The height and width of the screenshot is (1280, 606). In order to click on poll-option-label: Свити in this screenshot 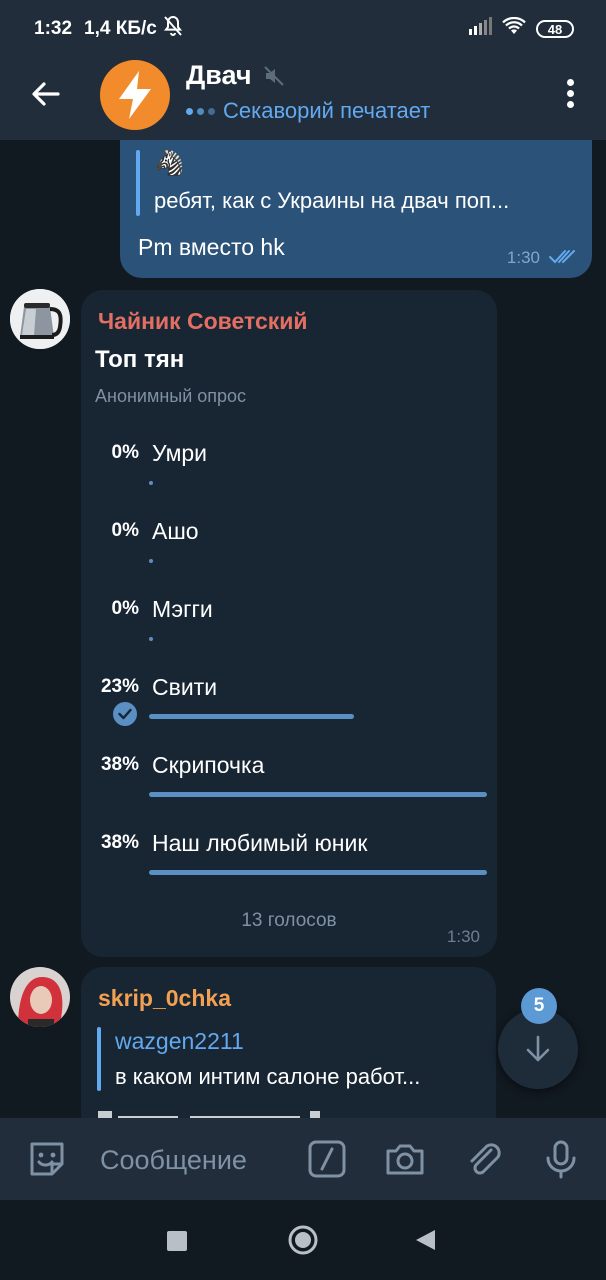, I will do `click(185, 687)`.